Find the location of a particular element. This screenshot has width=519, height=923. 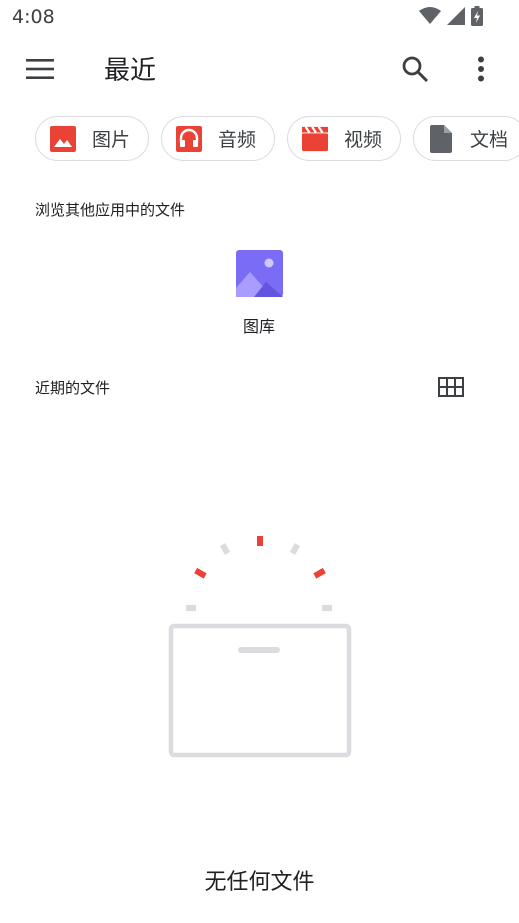

menu-button is located at coordinates (40, 69).